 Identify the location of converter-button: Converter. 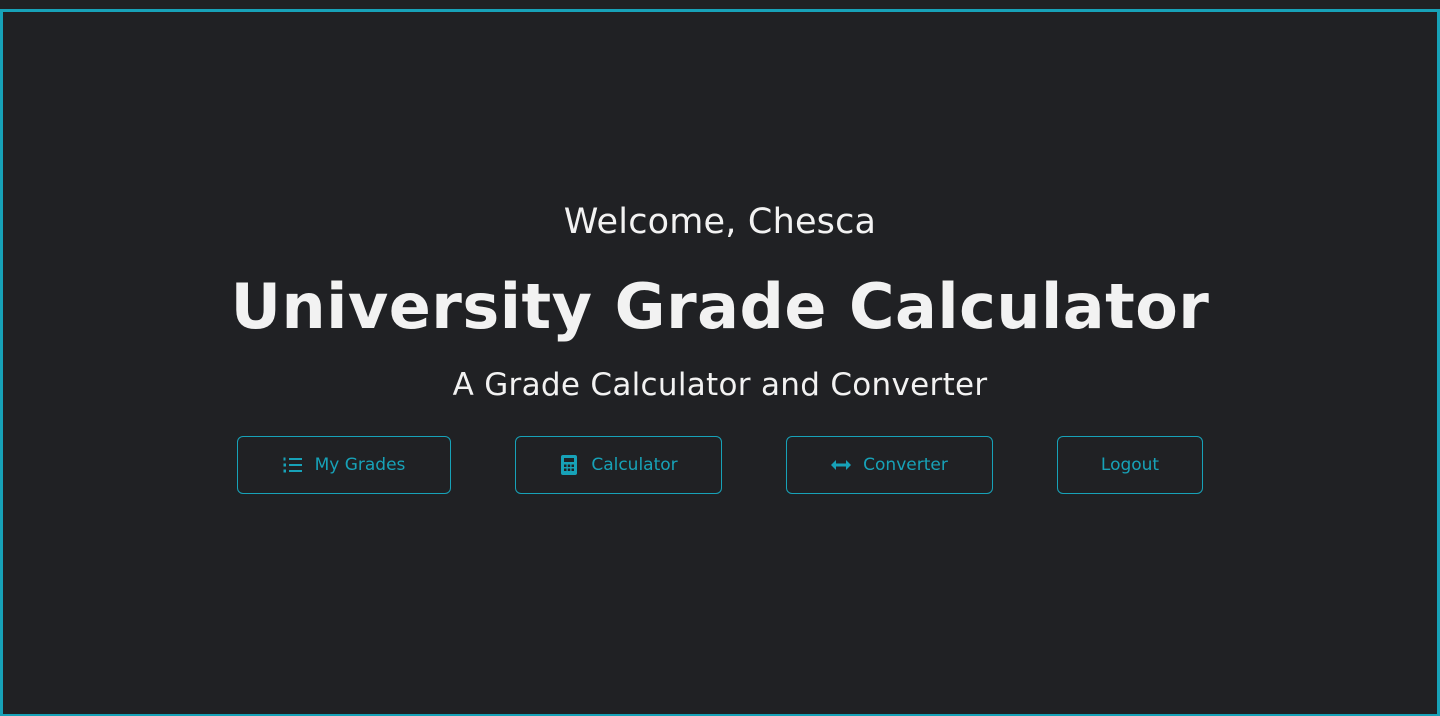
(889, 465).